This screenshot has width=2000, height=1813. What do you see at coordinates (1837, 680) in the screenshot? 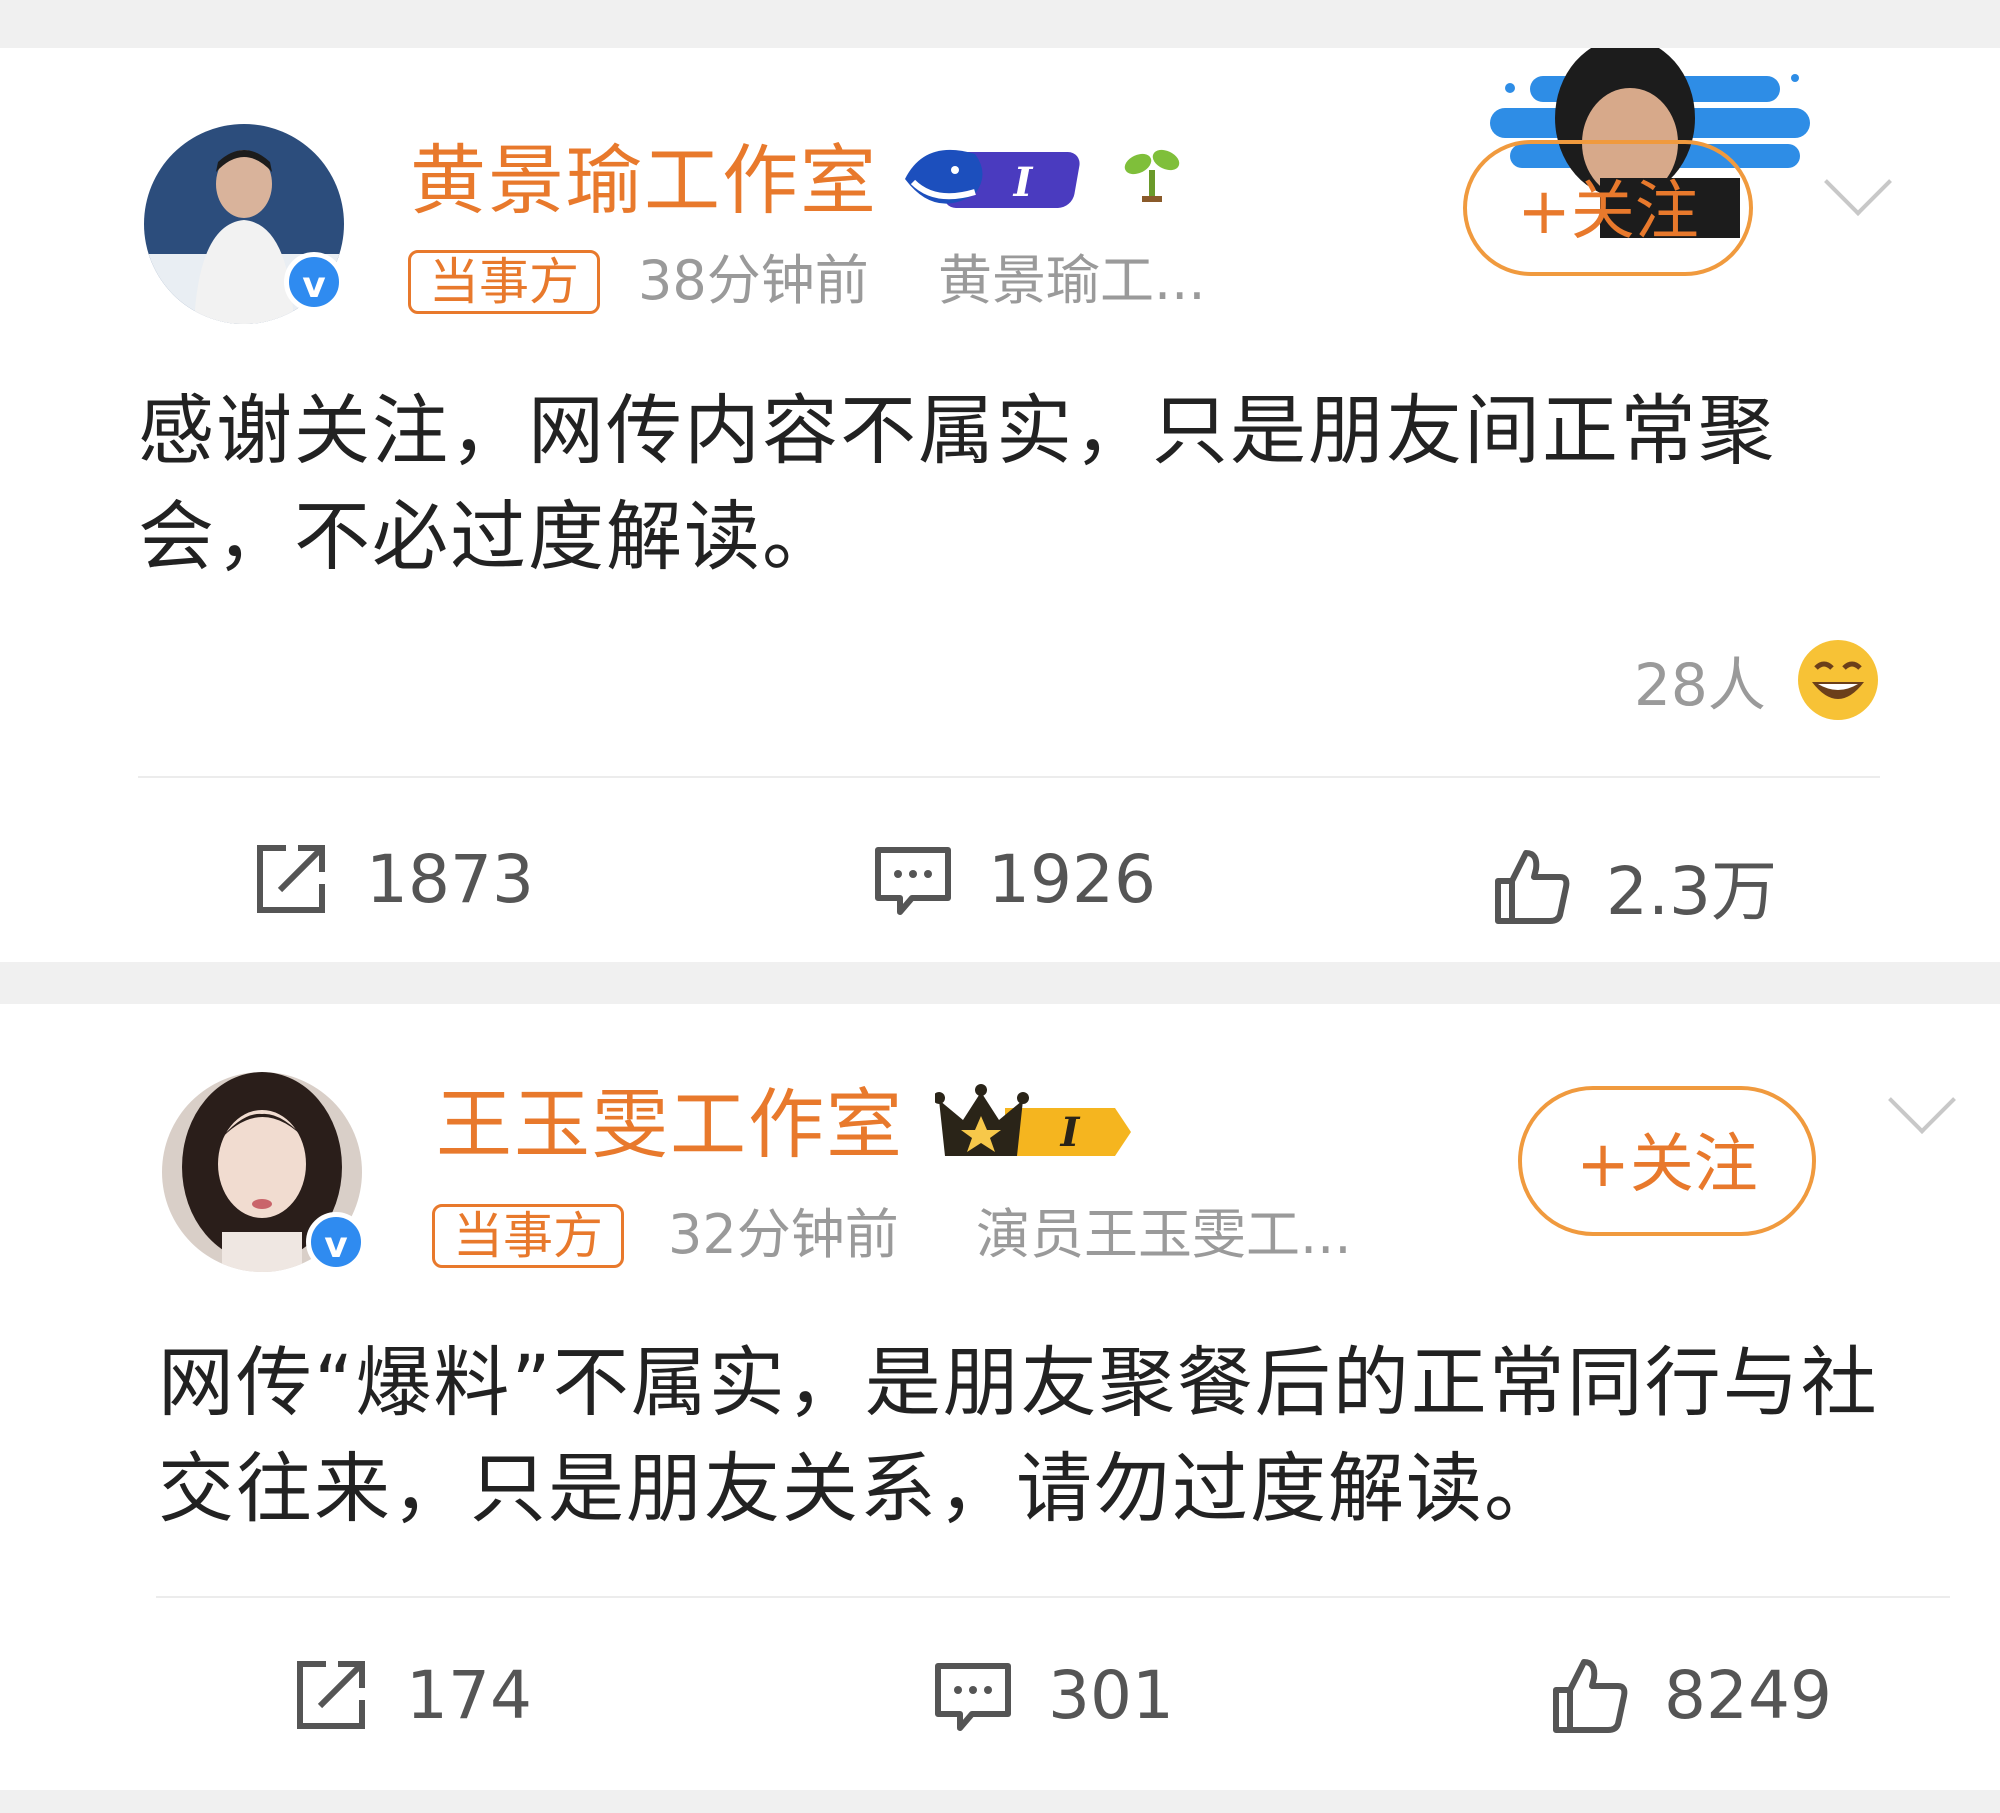
I see `laughing-emoji-icon` at bounding box center [1837, 680].